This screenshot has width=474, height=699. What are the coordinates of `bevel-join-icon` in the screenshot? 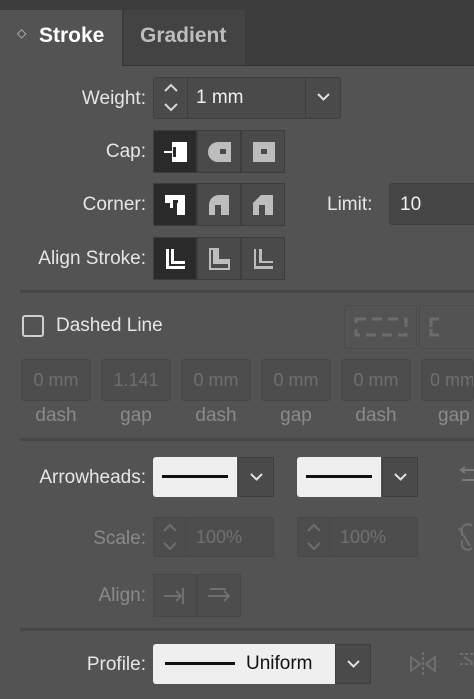 It's located at (263, 204).